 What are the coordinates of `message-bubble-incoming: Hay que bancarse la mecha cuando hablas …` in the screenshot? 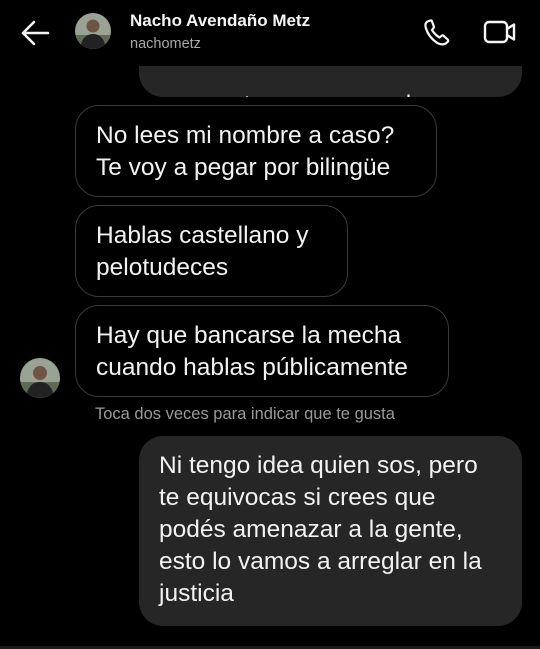 It's located at (262, 351).